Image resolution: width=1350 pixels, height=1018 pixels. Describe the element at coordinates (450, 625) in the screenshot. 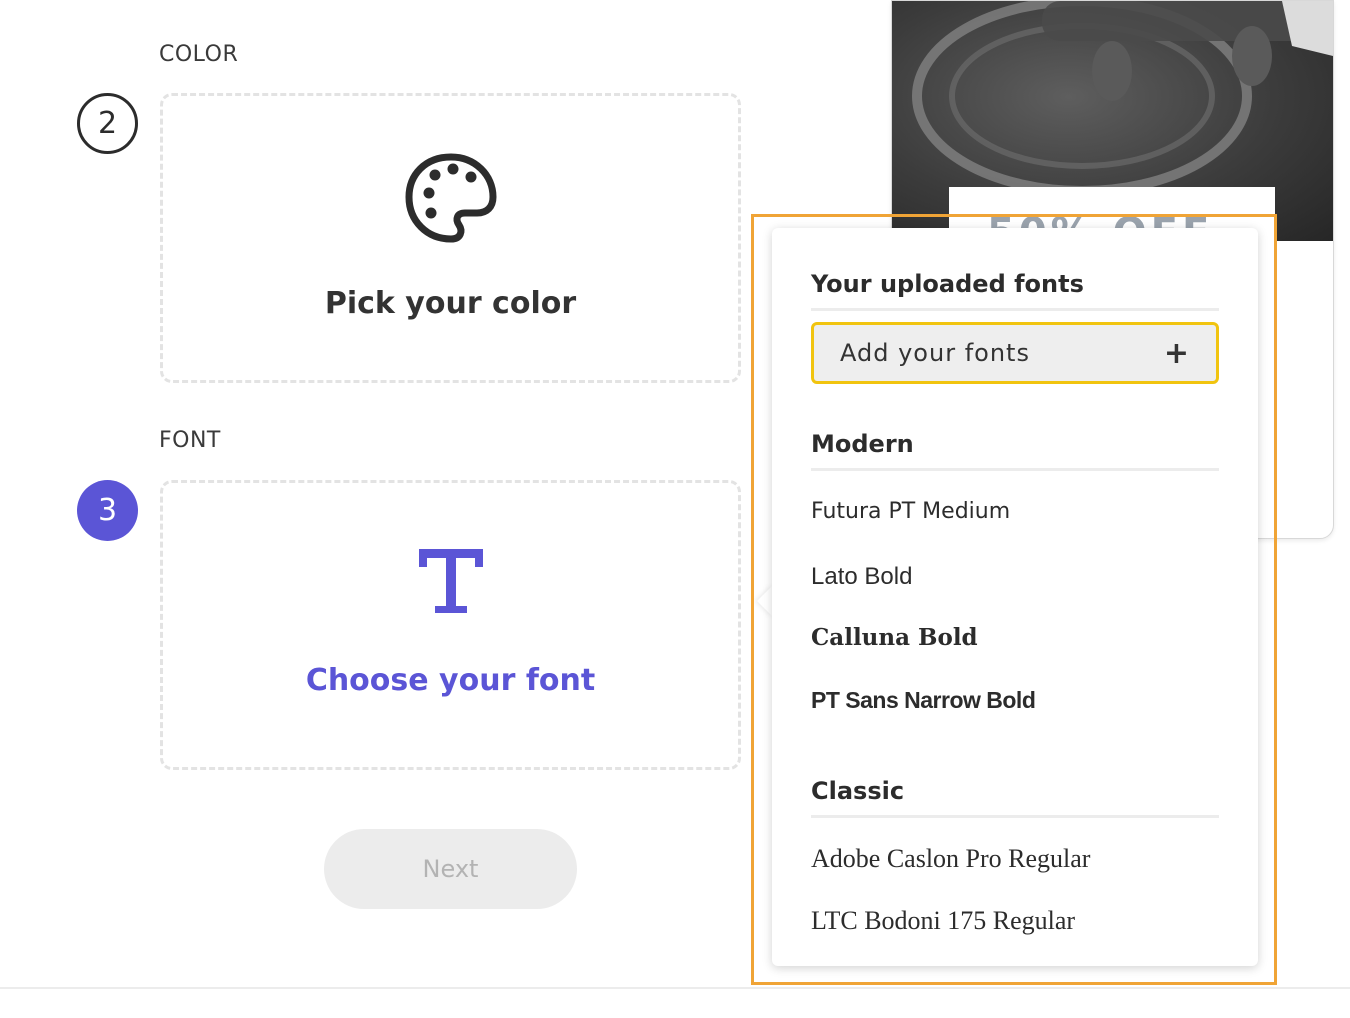

I see `choose-font-card: Choose your font` at that location.